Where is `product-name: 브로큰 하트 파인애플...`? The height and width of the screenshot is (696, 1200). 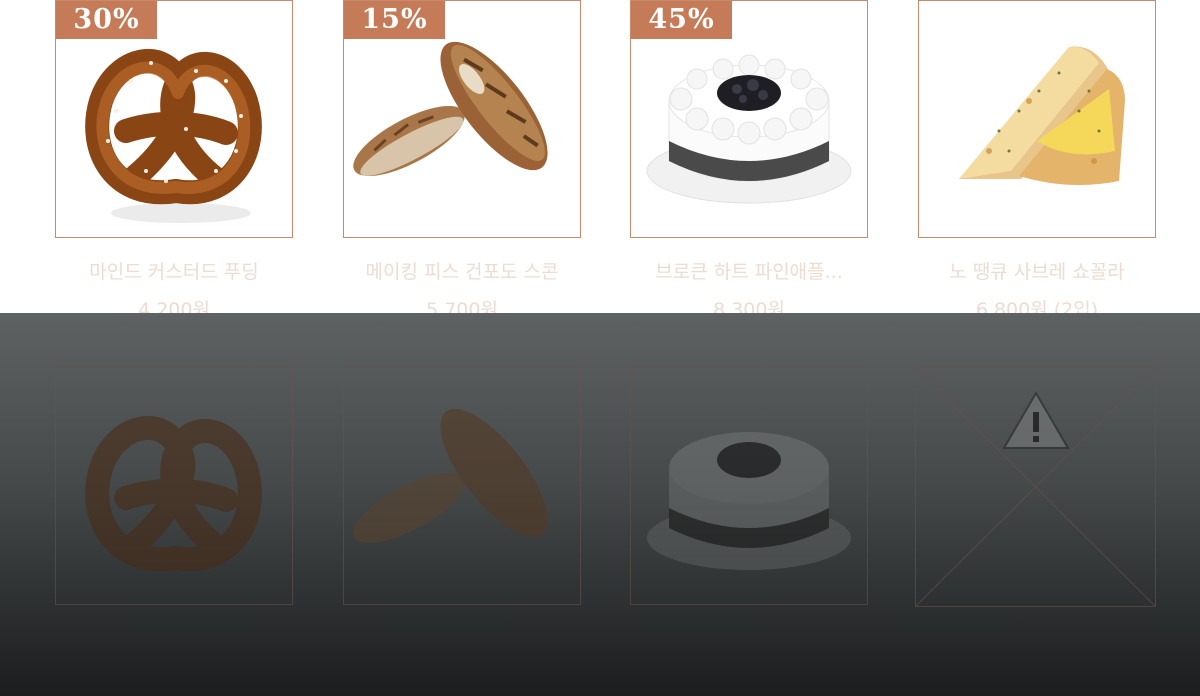
product-name: 브로큰 하트 파인애플... is located at coordinates (749, 270).